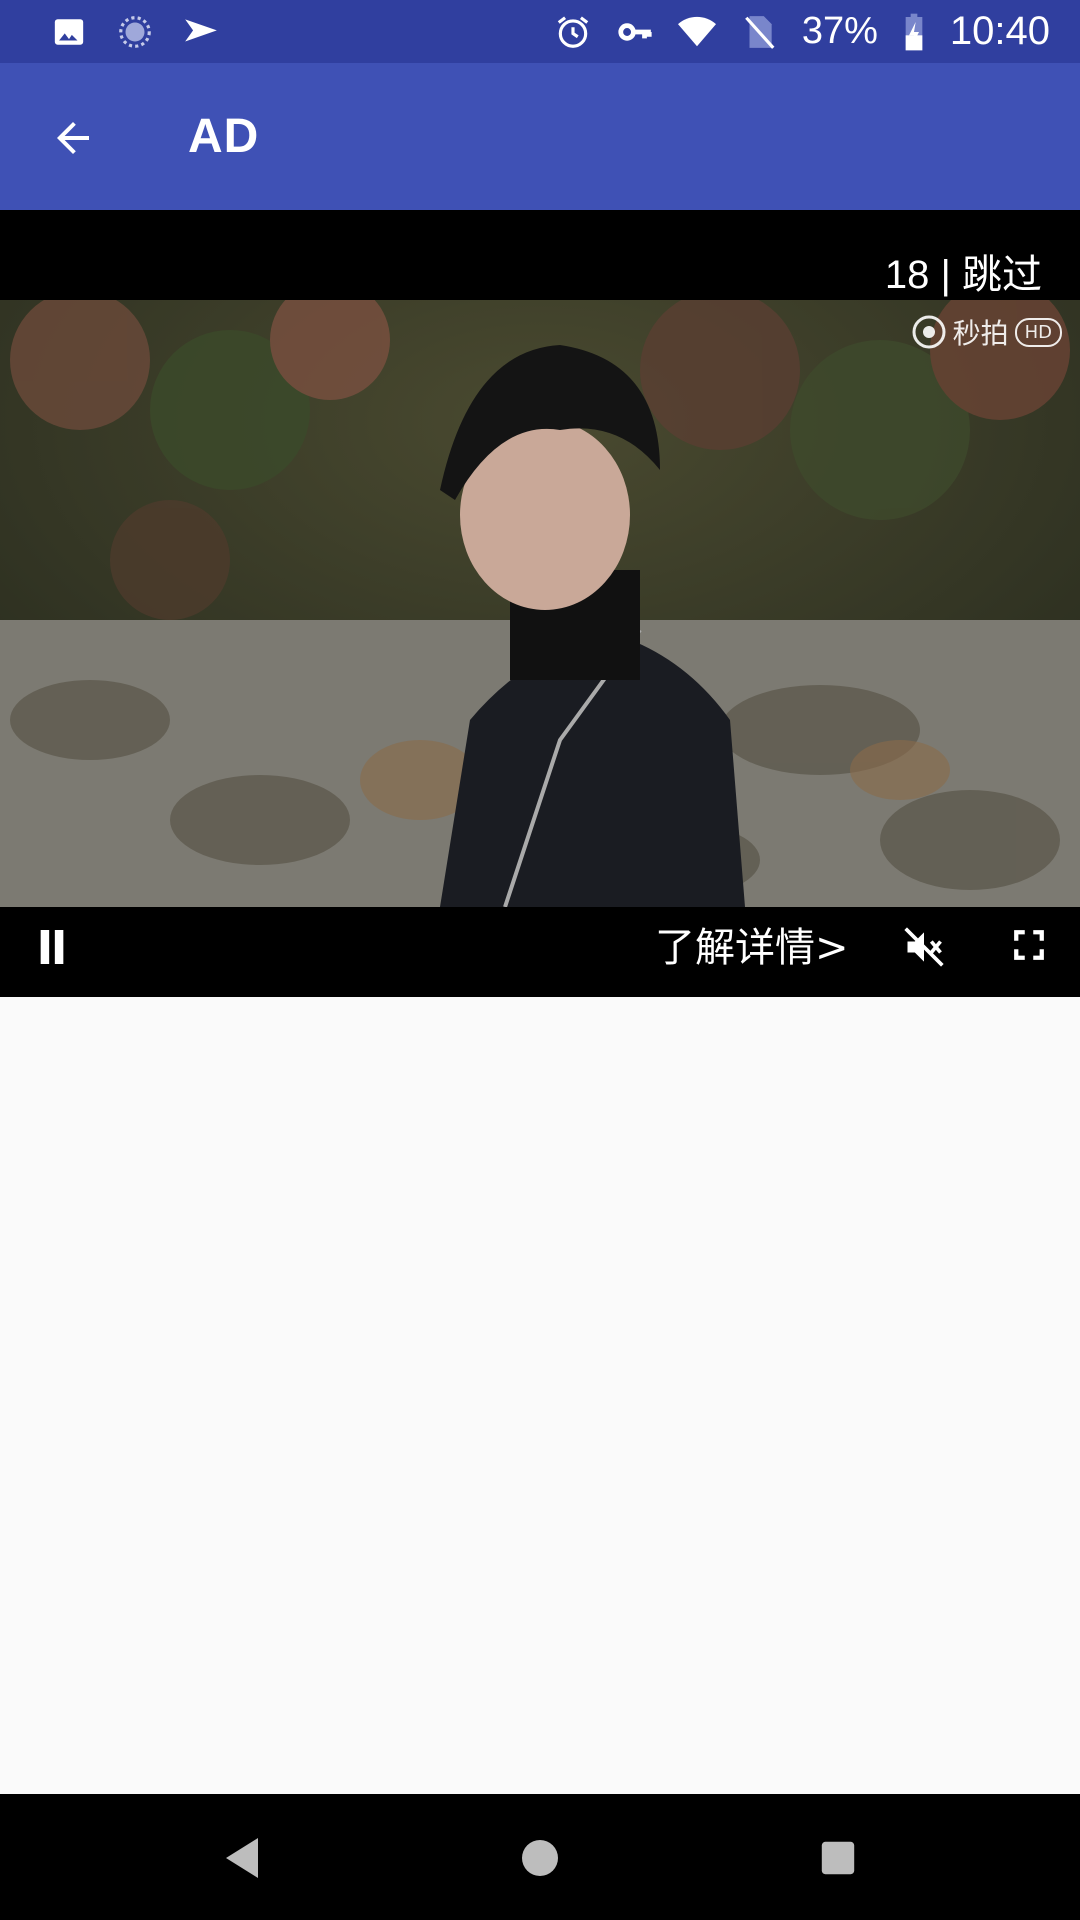 Image resolution: width=1080 pixels, height=1920 pixels. What do you see at coordinates (1029, 945) in the screenshot?
I see `fullscreen-icon` at bounding box center [1029, 945].